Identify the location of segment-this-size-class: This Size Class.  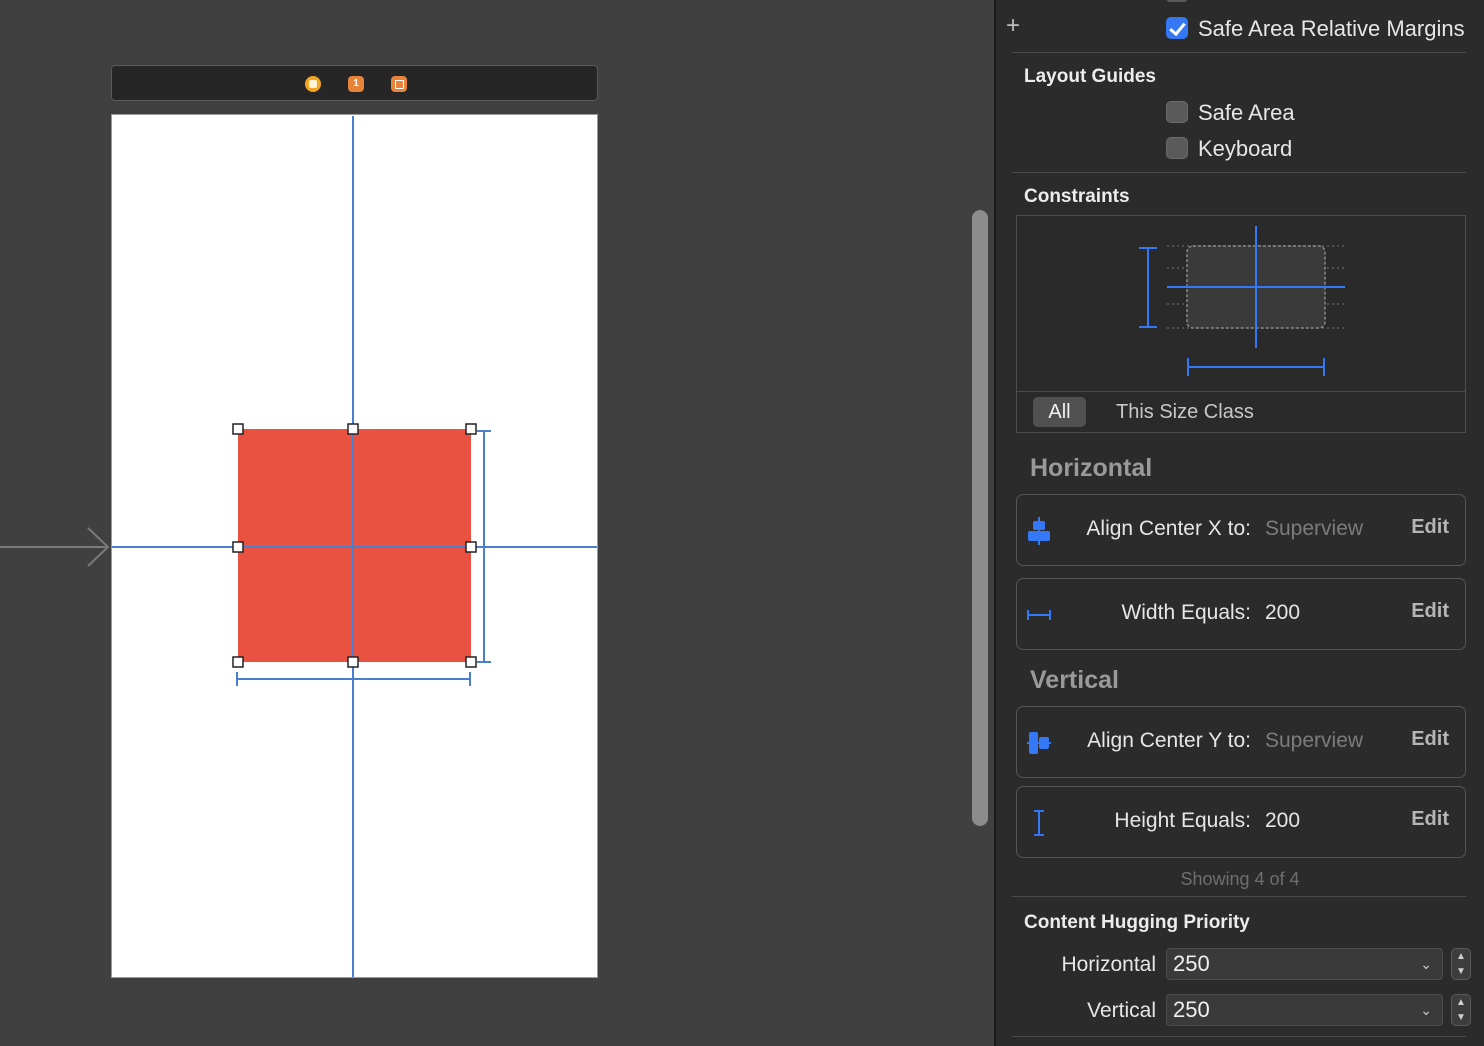
(1185, 412).